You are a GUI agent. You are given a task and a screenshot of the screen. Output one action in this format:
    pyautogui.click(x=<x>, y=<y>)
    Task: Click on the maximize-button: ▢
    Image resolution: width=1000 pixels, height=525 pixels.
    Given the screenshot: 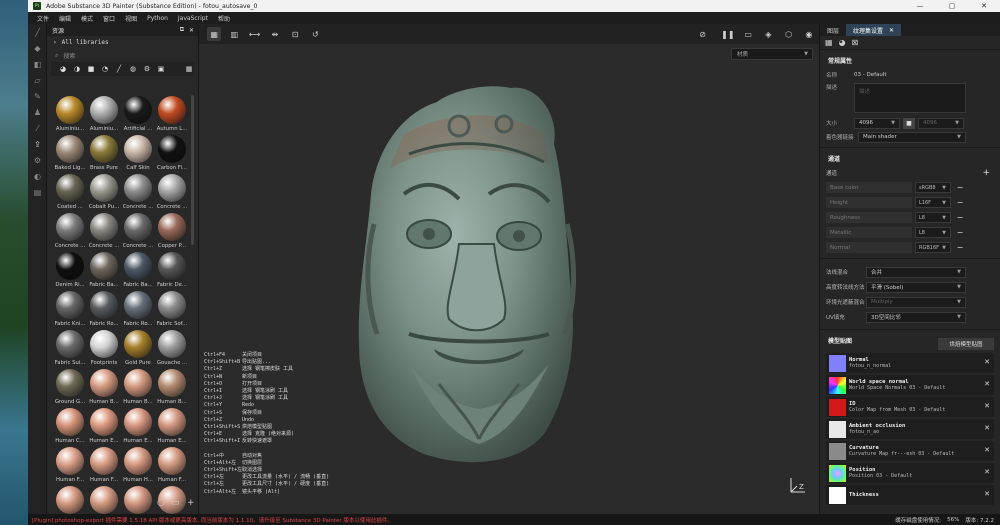 What is the action you would take?
    pyautogui.click(x=952, y=6)
    